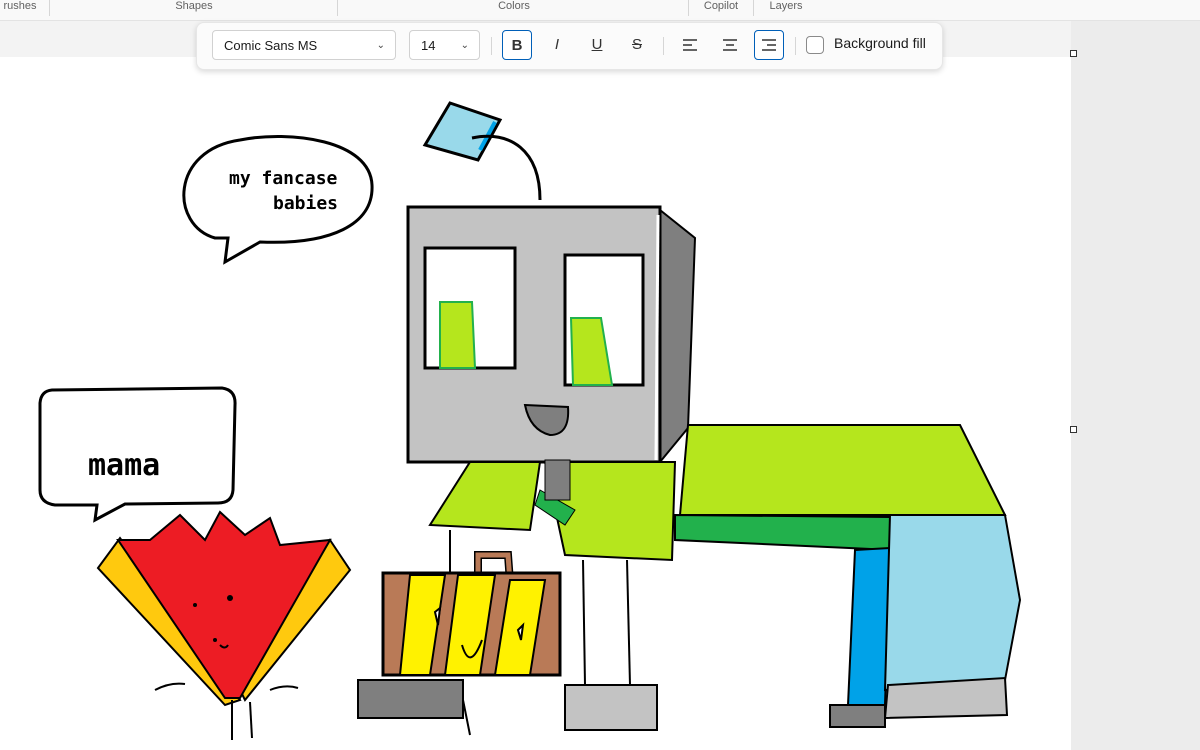  What do you see at coordinates (637, 45) in the screenshot?
I see `strikethrough-button: S` at bounding box center [637, 45].